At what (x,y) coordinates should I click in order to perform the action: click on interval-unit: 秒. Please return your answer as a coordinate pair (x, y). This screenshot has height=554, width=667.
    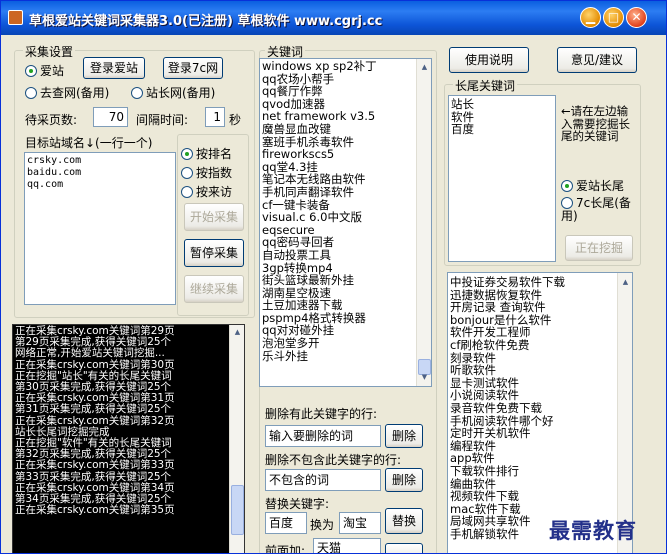
    Looking at the image, I should click on (235, 120).